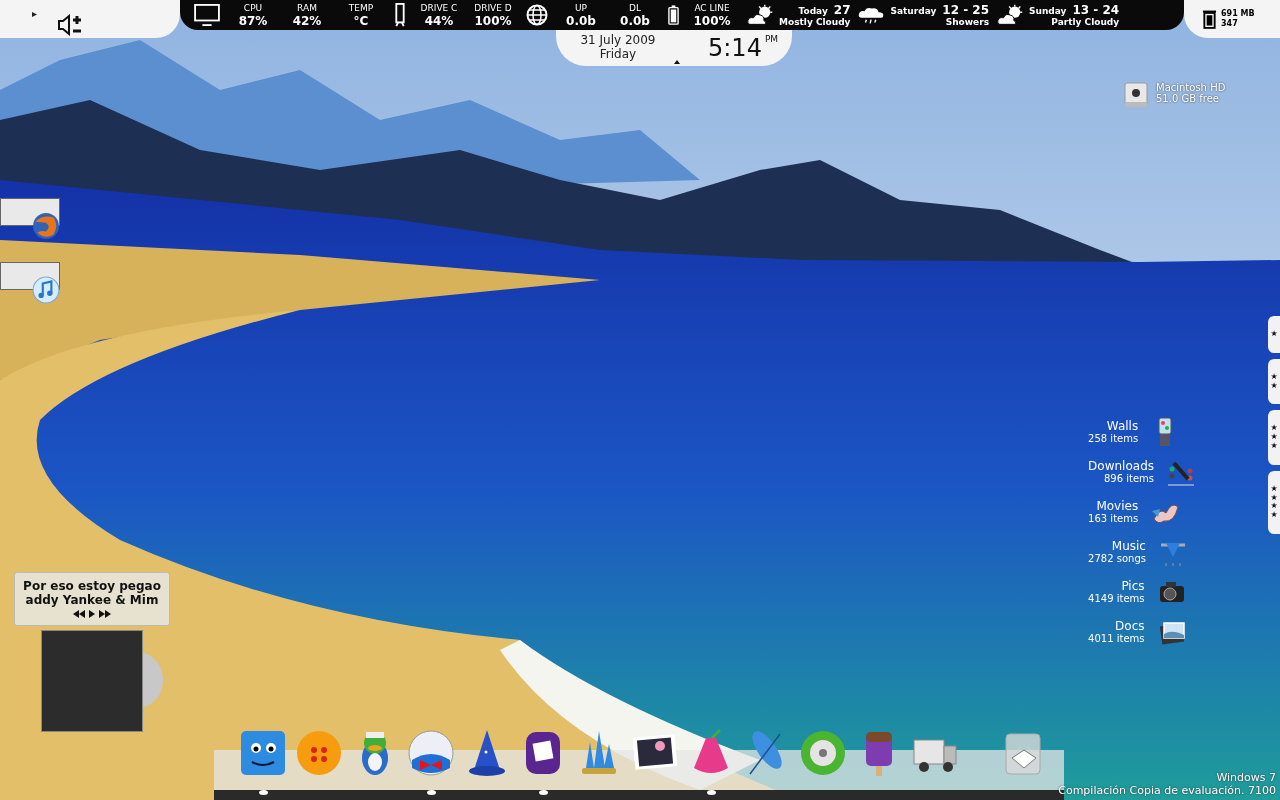 This screenshot has height=800, width=1280. What do you see at coordinates (1130, 626) in the screenshot?
I see `stack-name: Docs` at bounding box center [1130, 626].